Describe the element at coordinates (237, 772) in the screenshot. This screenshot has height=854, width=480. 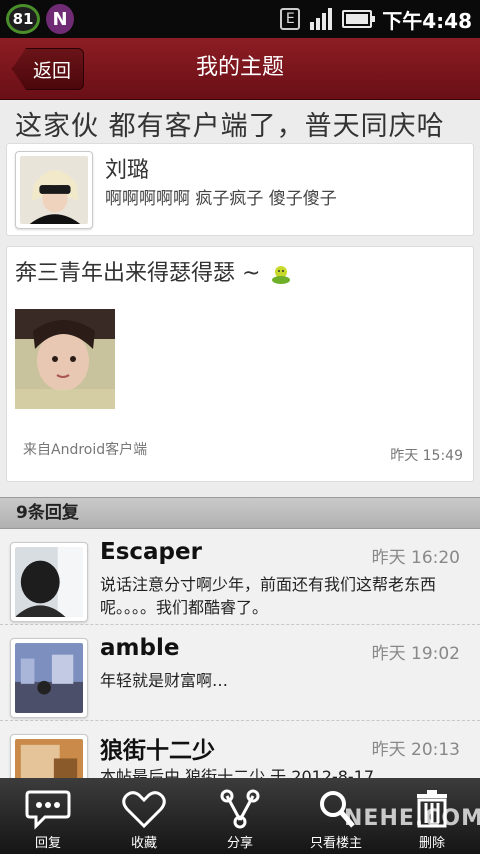
I see `reply-text: 本帖最后由 狼街十二少 于 2012-8-17` at that location.